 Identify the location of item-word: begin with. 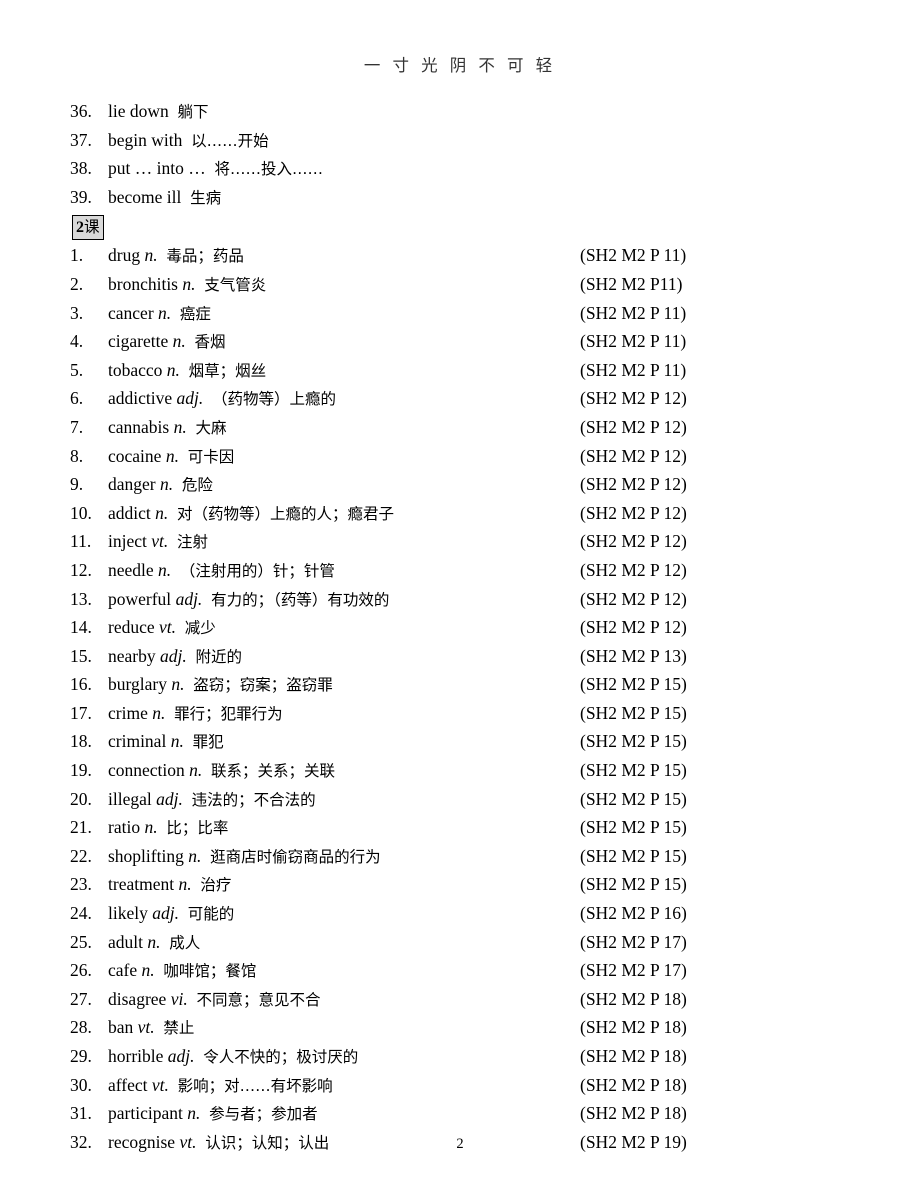
(145, 139).